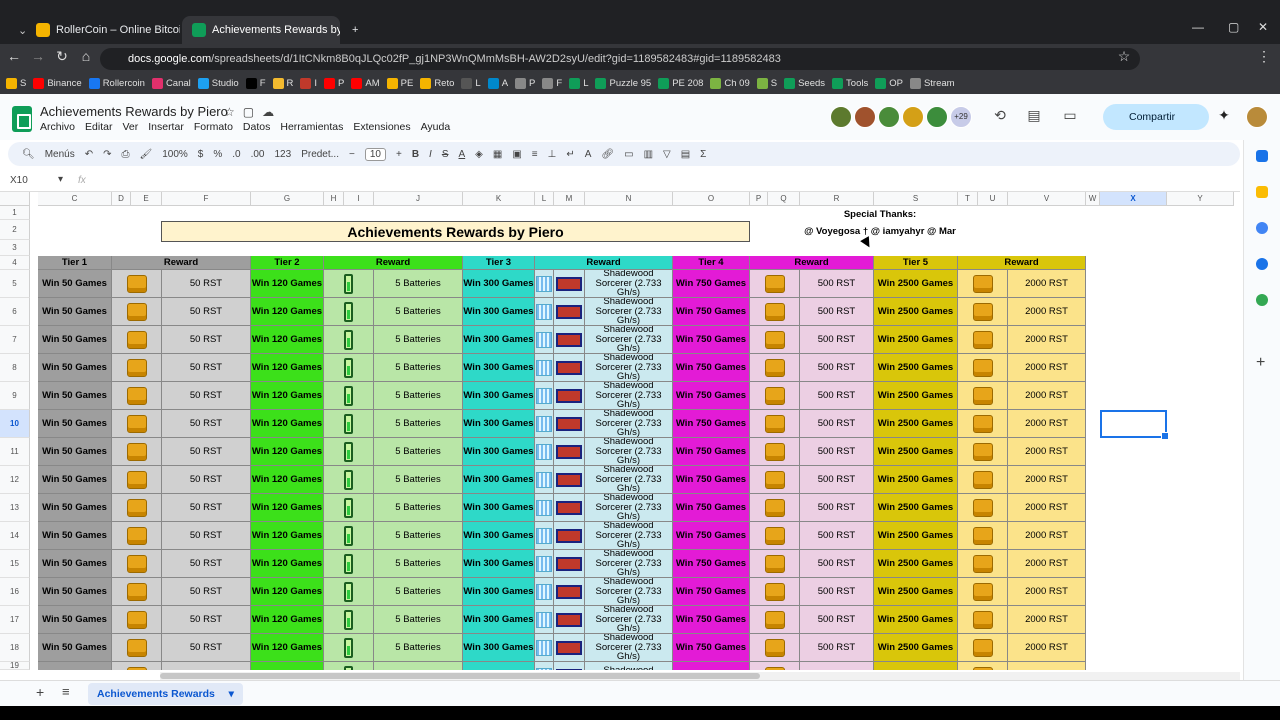 This screenshot has height=720, width=1280. What do you see at coordinates (287, 666) in the screenshot?
I see `tier2-cell` at bounding box center [287, 666].